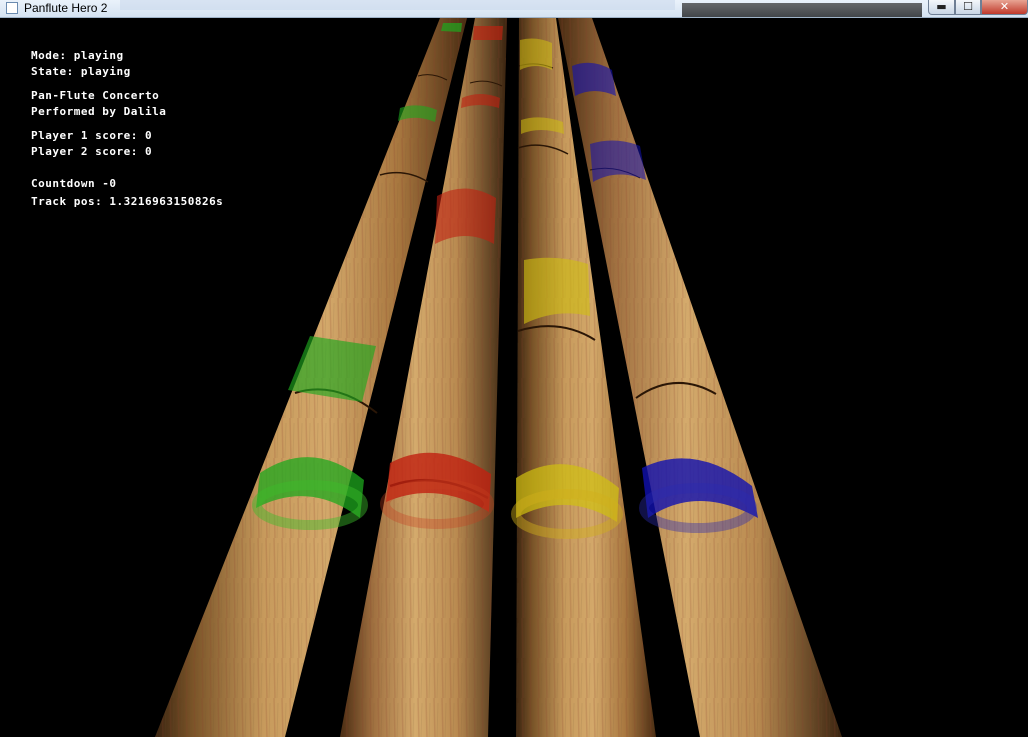 This screenshot has height=737, width=1028. I want to click on player2-score-text: Player 2 score: 0, so click(92, 151).